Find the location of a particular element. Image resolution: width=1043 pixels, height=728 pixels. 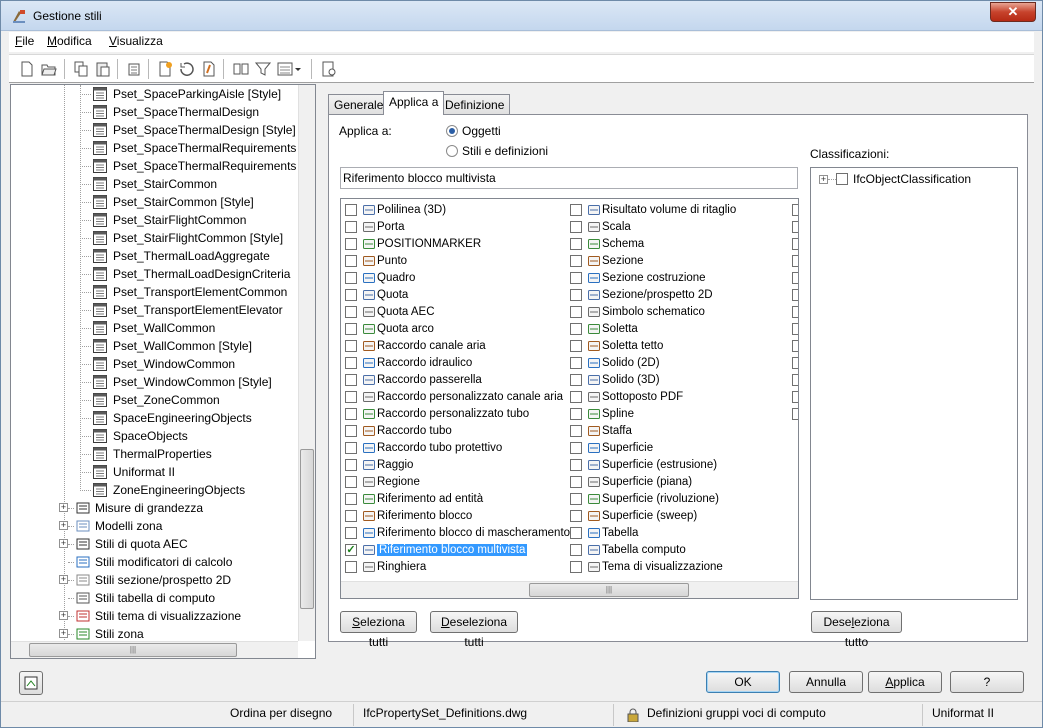

set-from-icon is located at coordinates (209, 69).